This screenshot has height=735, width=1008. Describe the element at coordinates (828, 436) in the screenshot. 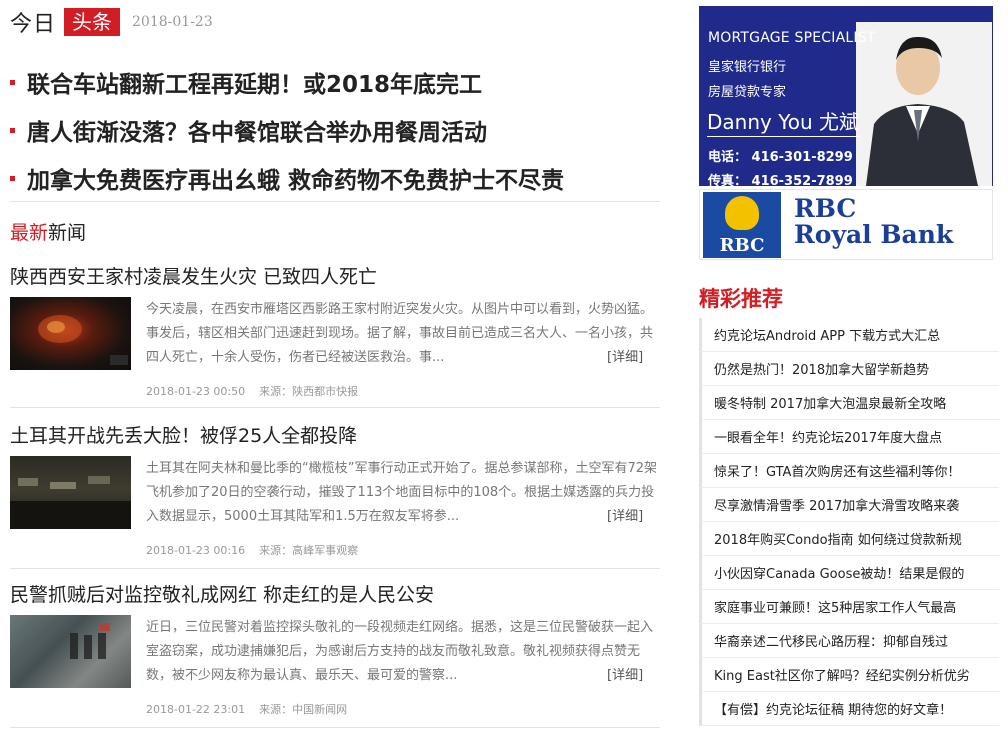

I see `recommend-item-label: 一眼看全年！约克论坛2017年度大盘点` at that location.